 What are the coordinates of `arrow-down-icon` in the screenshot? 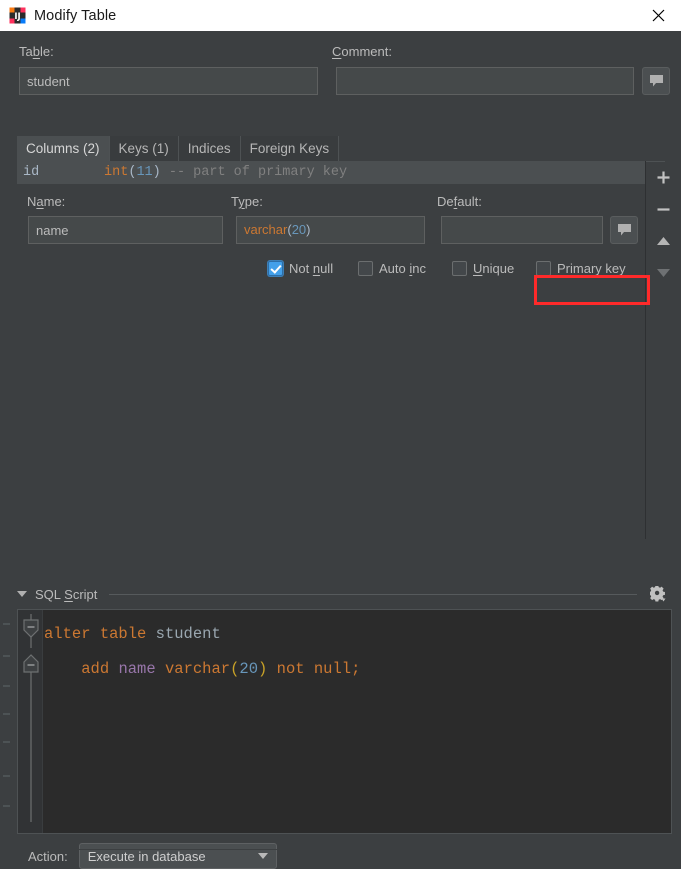 It's located at (663, 273).